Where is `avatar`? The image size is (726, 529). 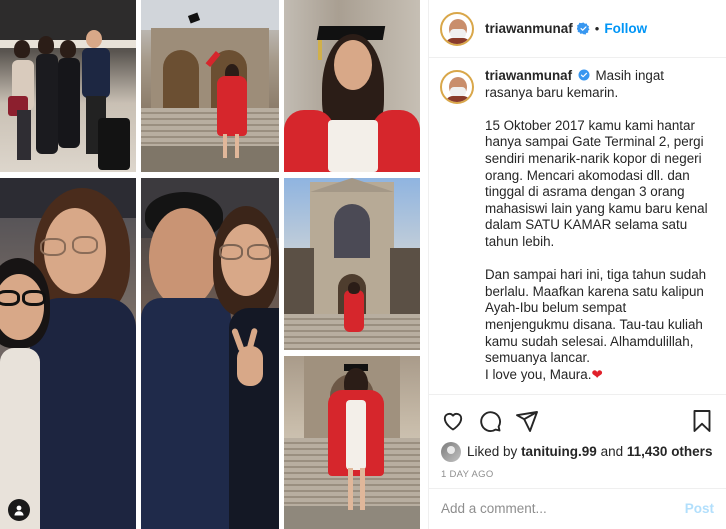 avatar is located at coordinates (457, 28).